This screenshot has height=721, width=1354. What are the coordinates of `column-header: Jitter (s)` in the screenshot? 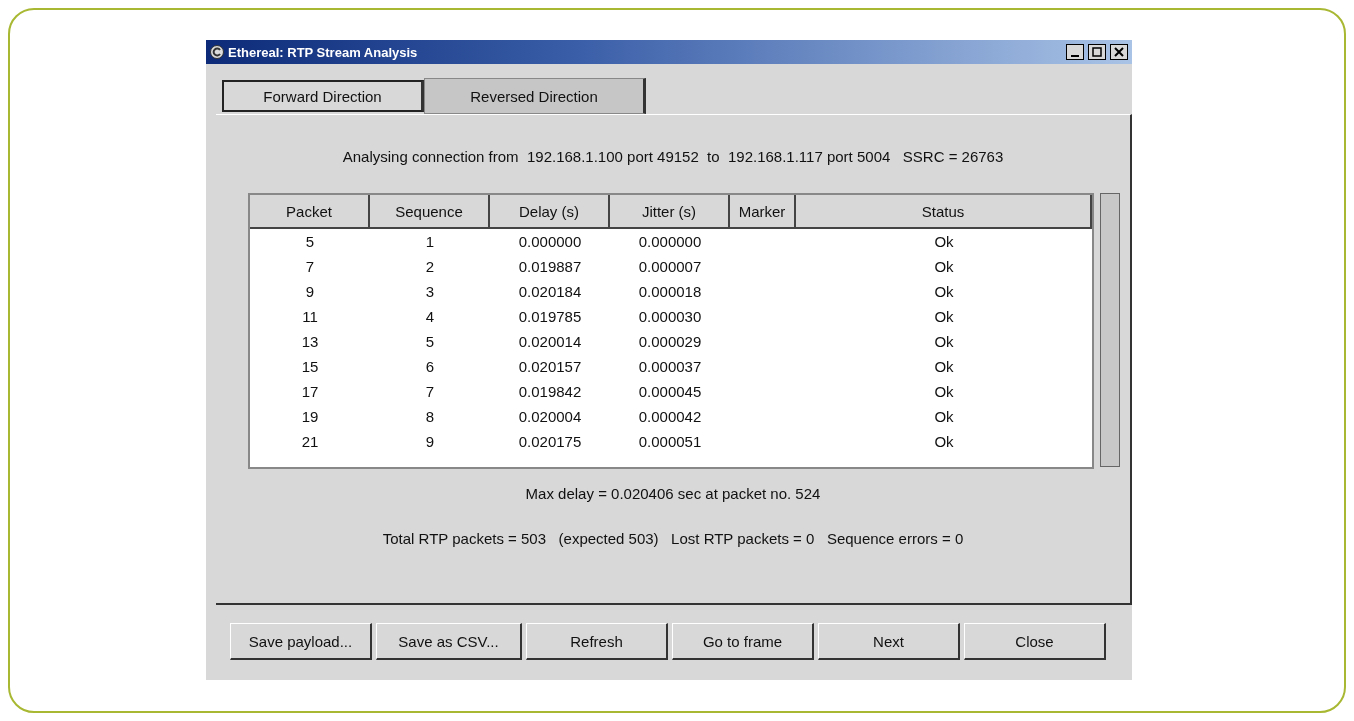 It's located at (670, 212).